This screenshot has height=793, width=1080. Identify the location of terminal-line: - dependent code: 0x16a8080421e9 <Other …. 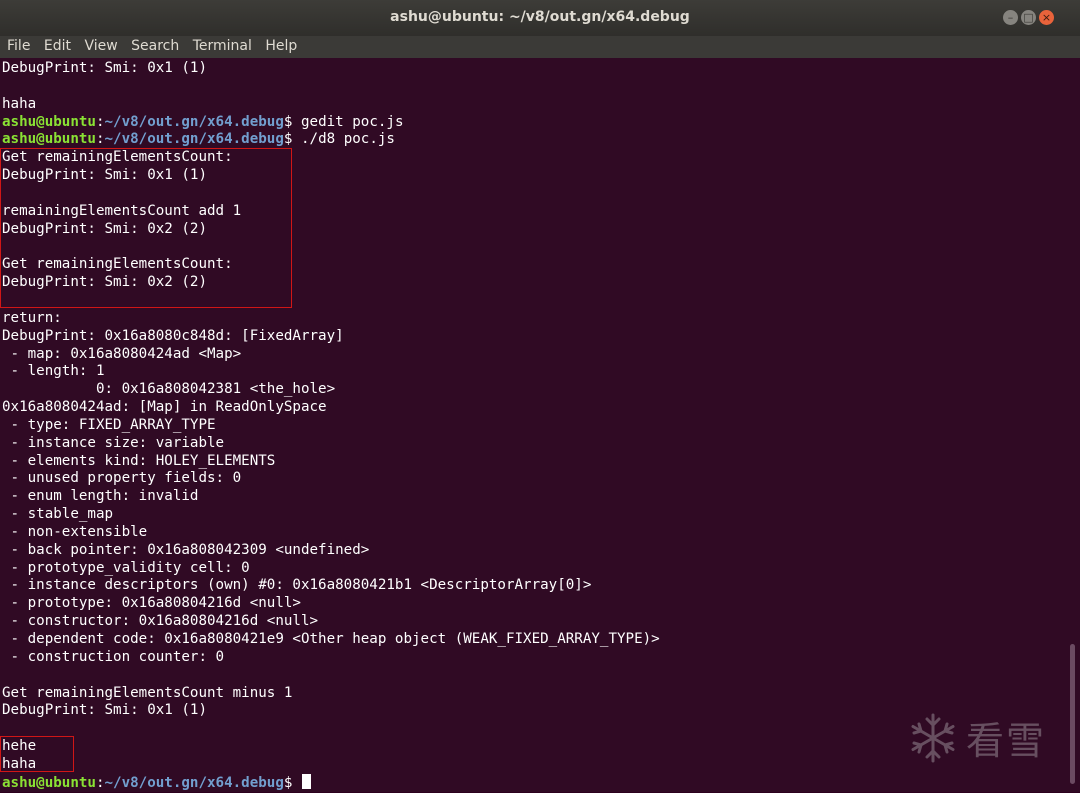
(331, 640).